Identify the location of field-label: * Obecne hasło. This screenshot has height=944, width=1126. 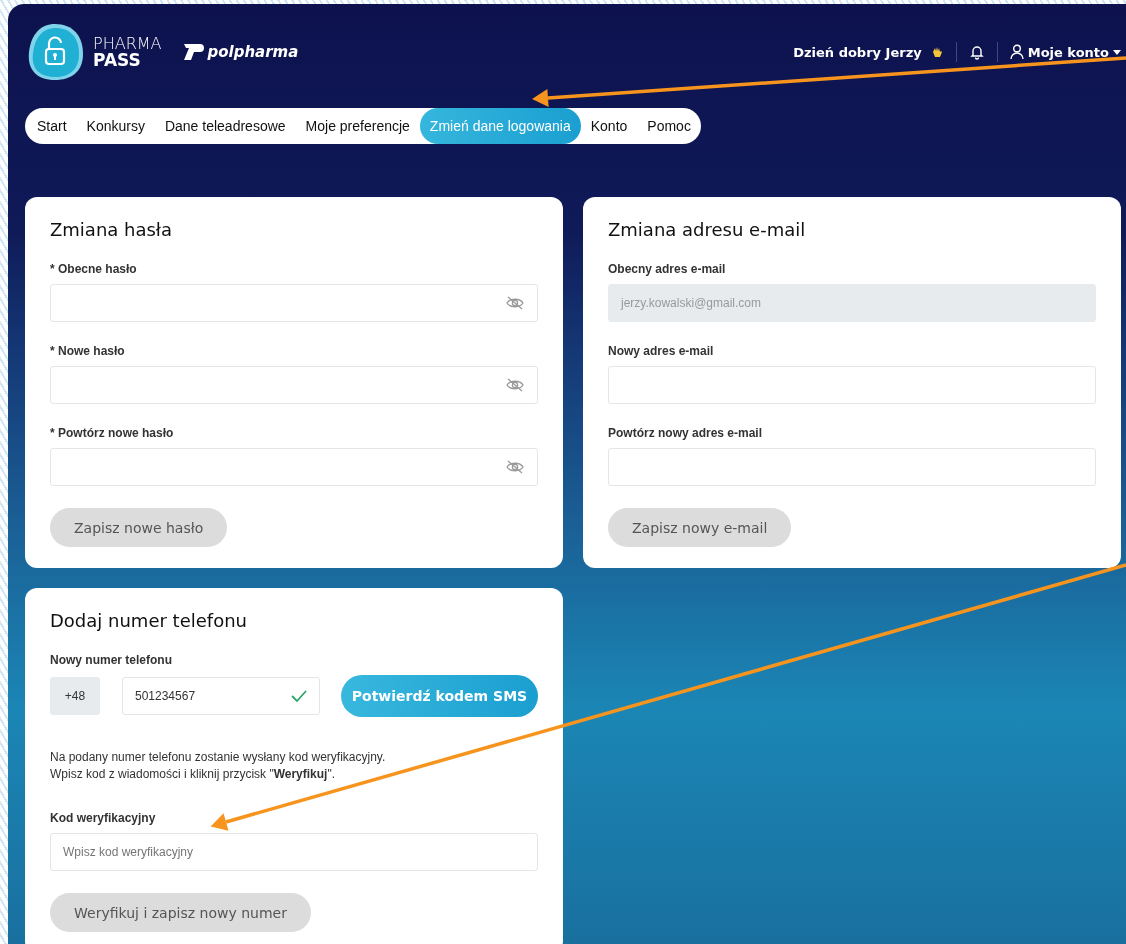
(93, 269).